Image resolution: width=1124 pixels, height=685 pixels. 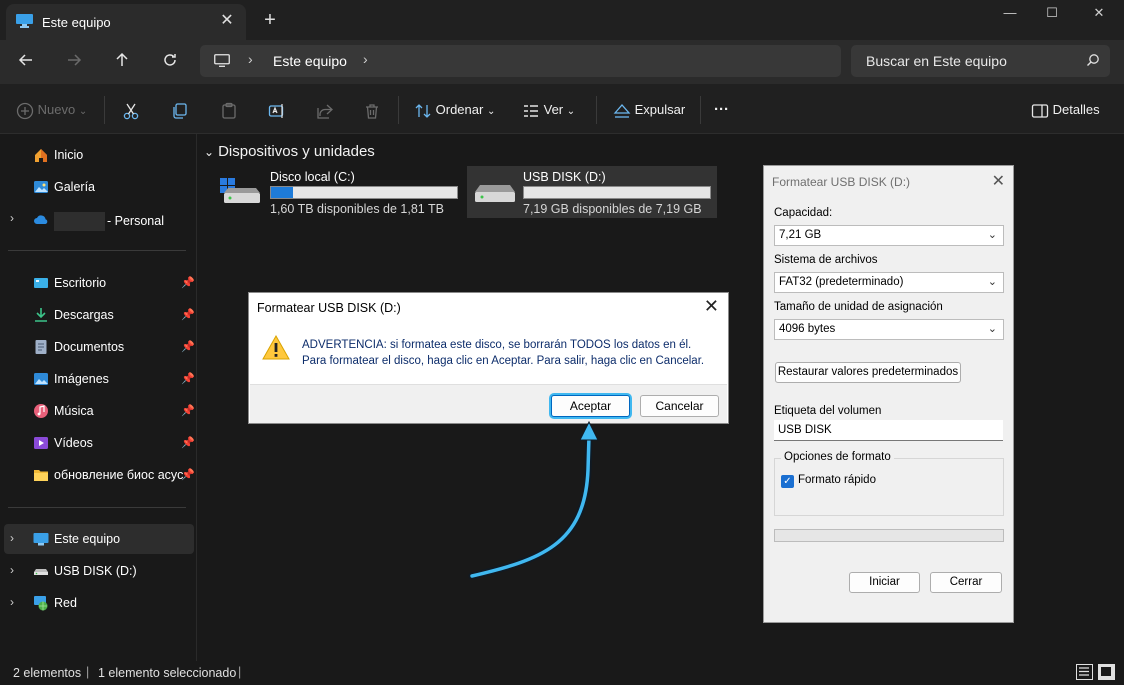 What do you see at coordinates (884, 582) in the screenshot?
I see `start-button: Iniciar` at bounding box center [884, 582].